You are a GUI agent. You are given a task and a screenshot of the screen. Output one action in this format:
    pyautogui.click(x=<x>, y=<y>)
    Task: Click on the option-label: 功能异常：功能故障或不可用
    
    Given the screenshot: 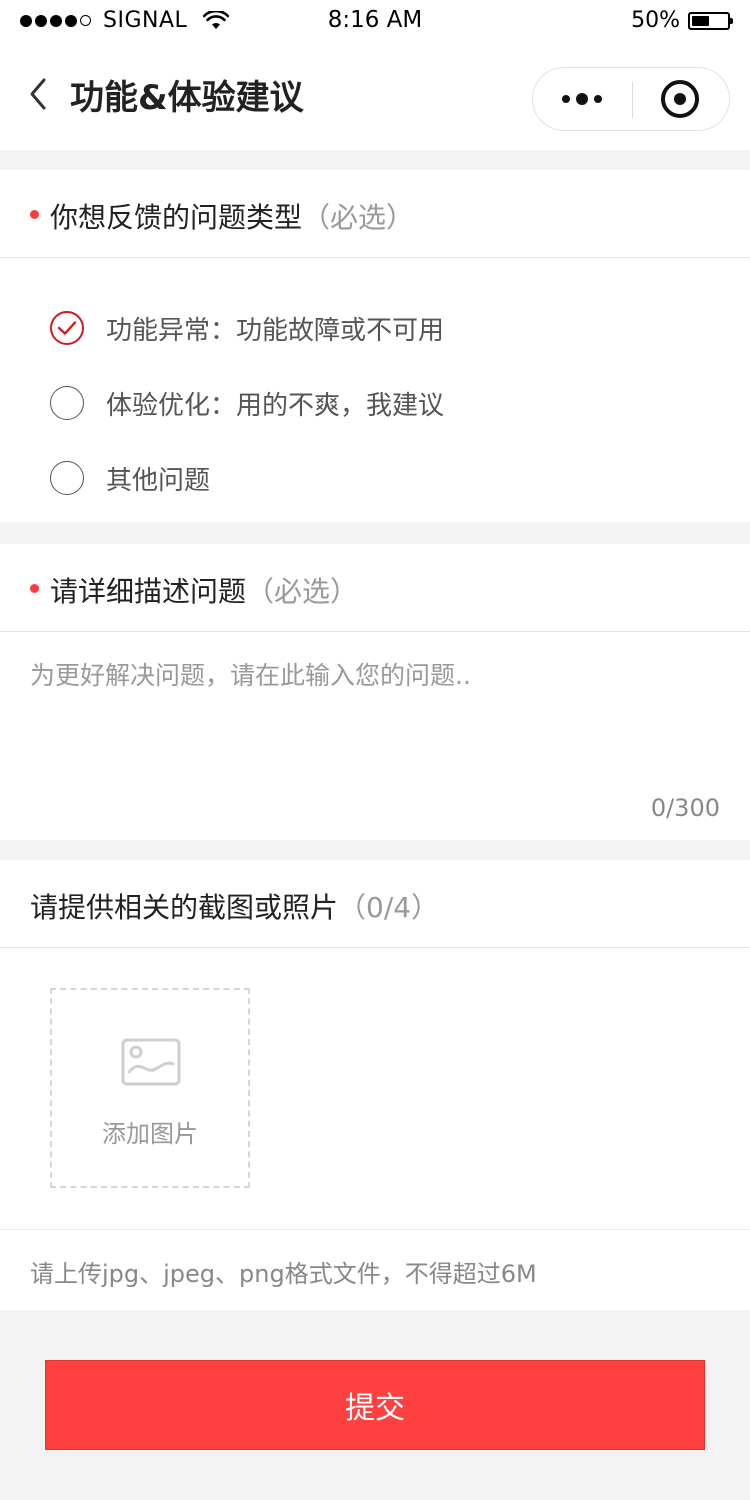 What is the action you would take?
    pyautogui.click(x=275, y=330)
    